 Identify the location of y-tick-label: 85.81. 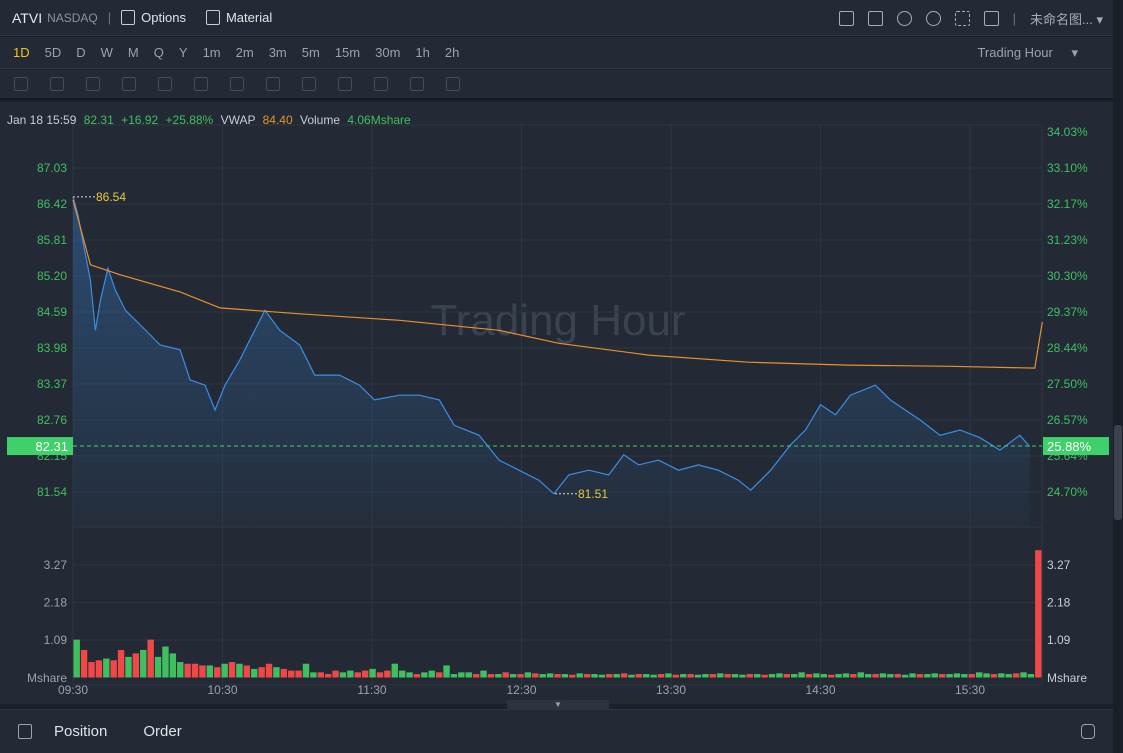
(52, 240).